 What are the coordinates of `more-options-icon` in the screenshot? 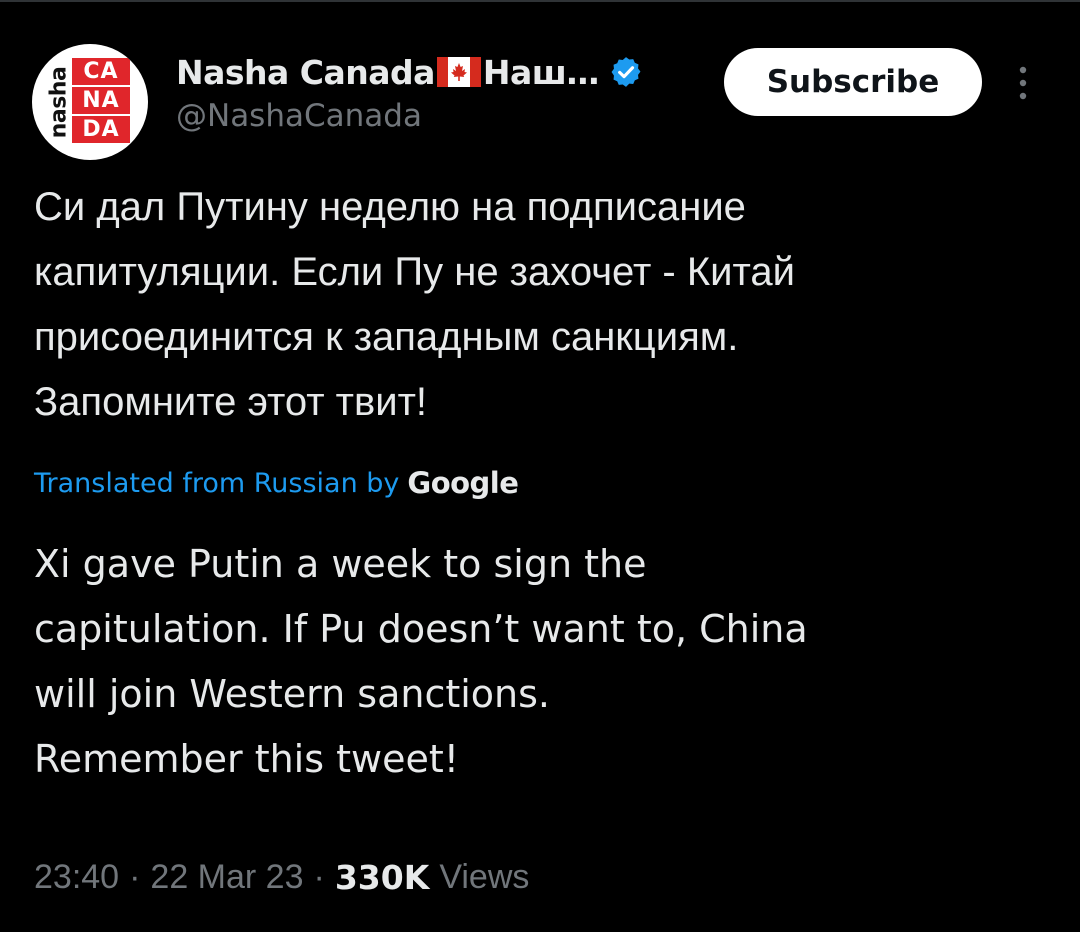 It's located at (1023, 83).